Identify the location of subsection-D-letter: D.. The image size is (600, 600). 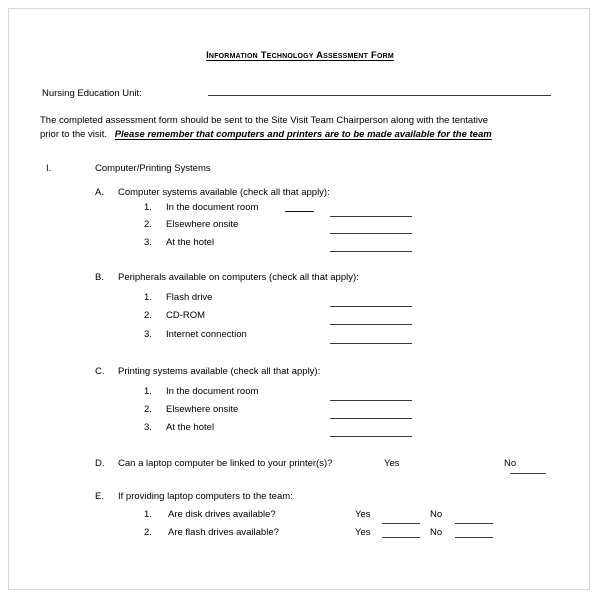
(100, 463).